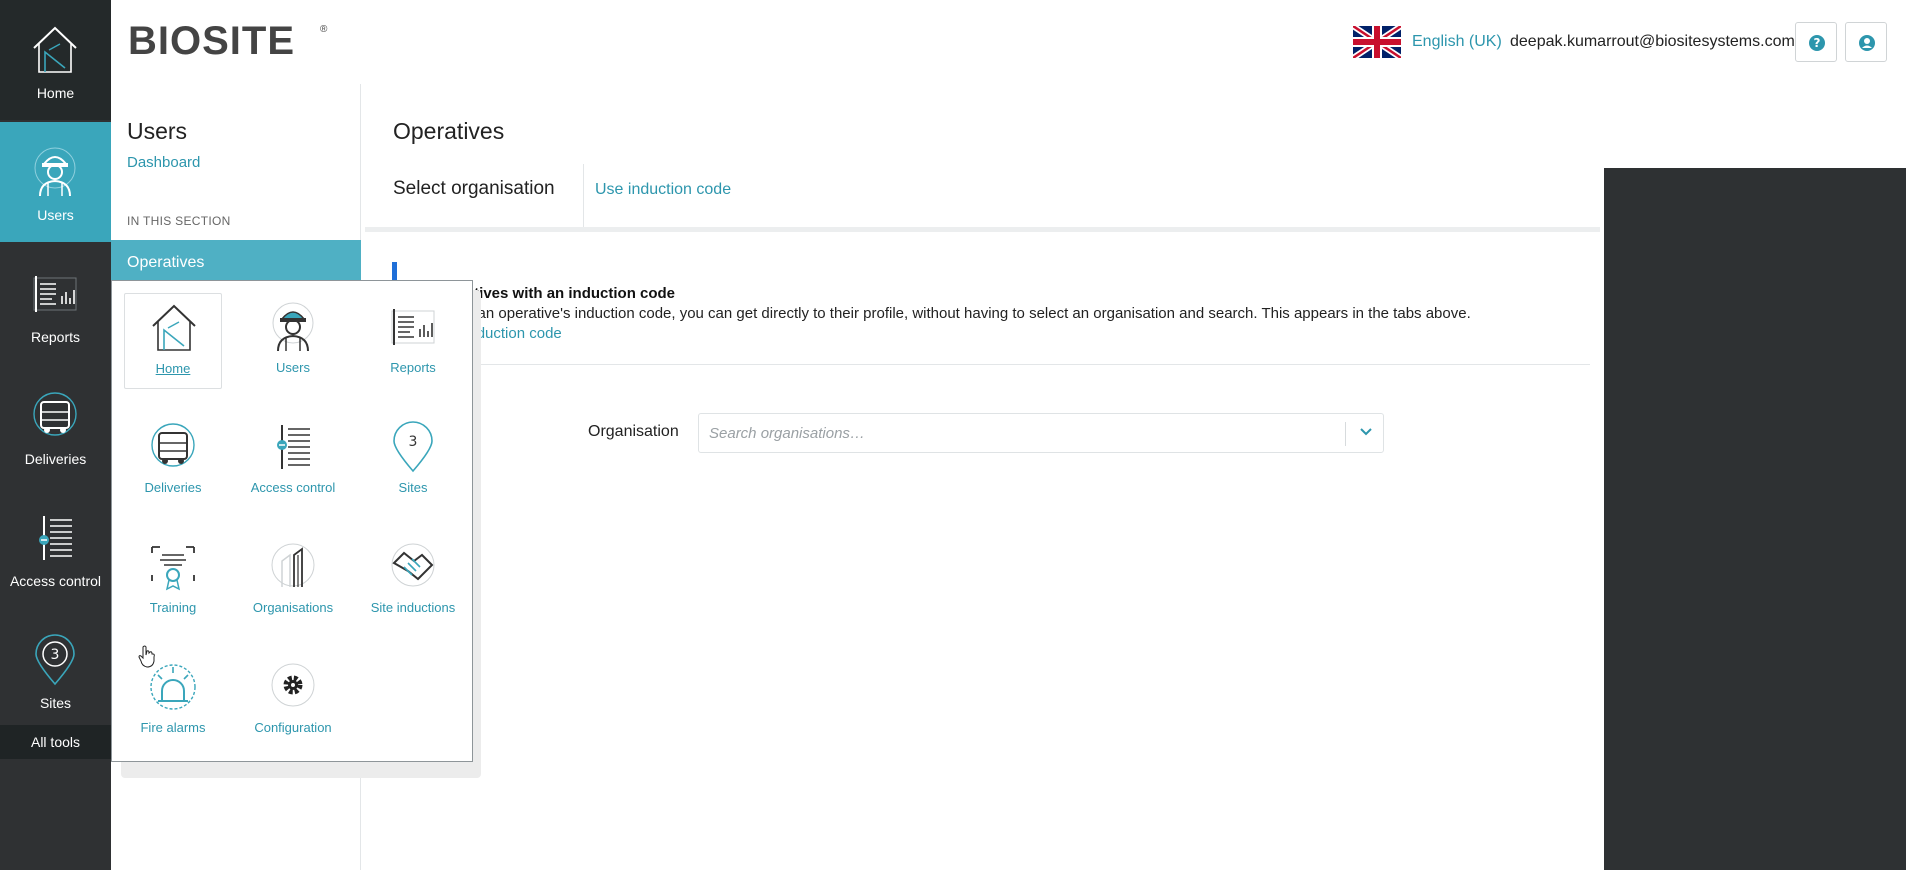 This screenshot has width=1906, height=870. I want to click on tool-label: Access control, so click(293, 487).